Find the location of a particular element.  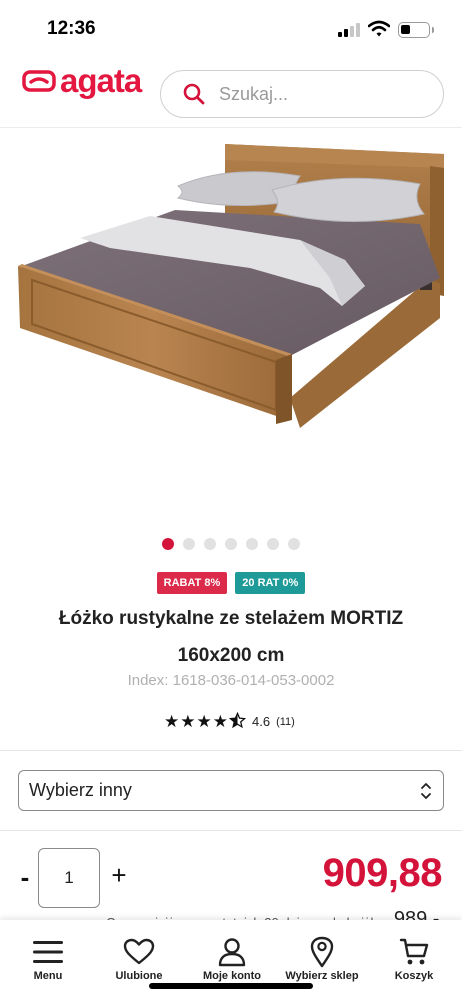

nav-store-locator: Wybierz sklep is located at coordinates (322, 954).